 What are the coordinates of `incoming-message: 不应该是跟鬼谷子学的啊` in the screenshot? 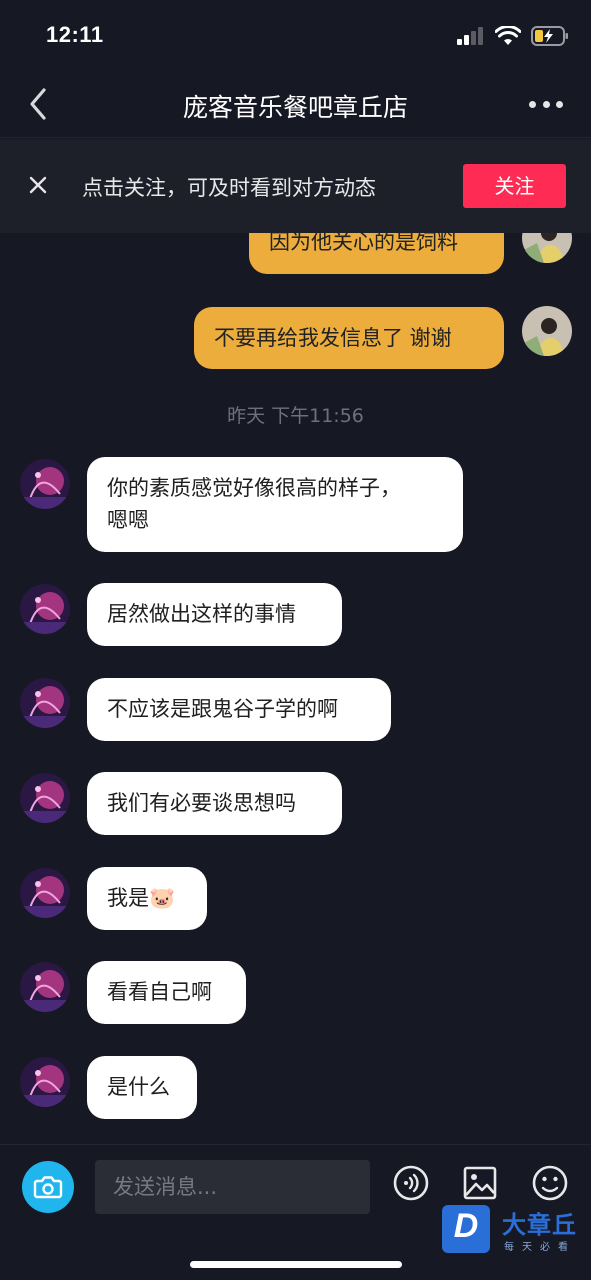 It's located at (239, 709).